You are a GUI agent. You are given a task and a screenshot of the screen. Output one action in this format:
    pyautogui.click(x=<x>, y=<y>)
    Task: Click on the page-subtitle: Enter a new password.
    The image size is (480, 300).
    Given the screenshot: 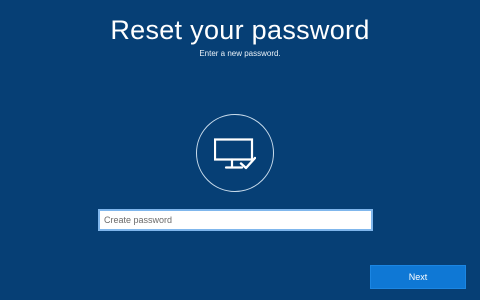 What is the action you would take?
    pyautogui.click(x=240, y=53)
    